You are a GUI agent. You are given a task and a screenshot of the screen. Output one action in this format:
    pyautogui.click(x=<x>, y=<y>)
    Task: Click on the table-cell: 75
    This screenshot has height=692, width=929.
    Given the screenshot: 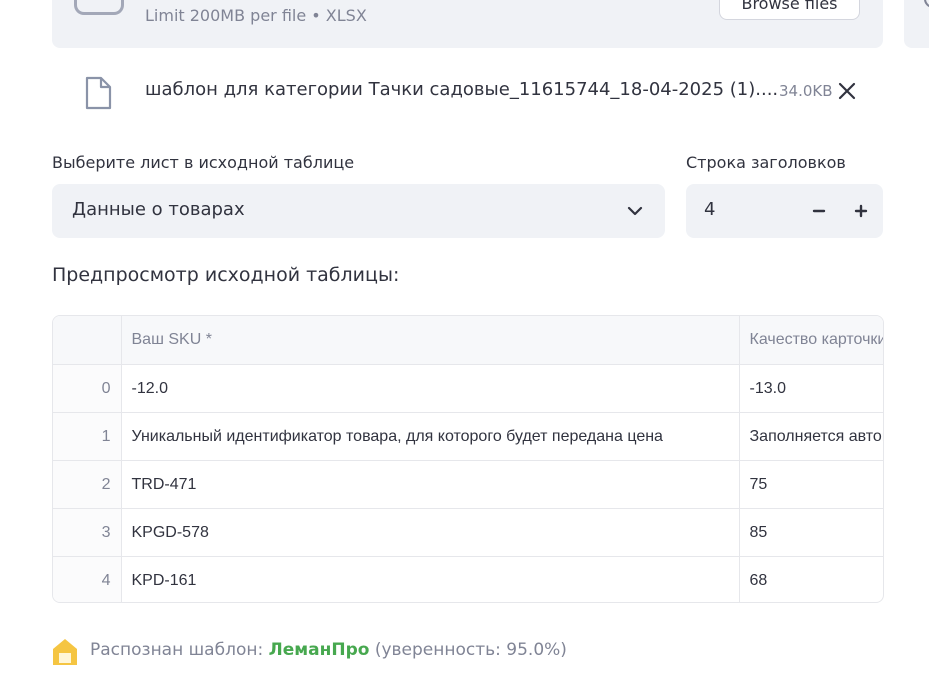 What is the action you would take?
    pyautogui.click(x=811, y=484)
    